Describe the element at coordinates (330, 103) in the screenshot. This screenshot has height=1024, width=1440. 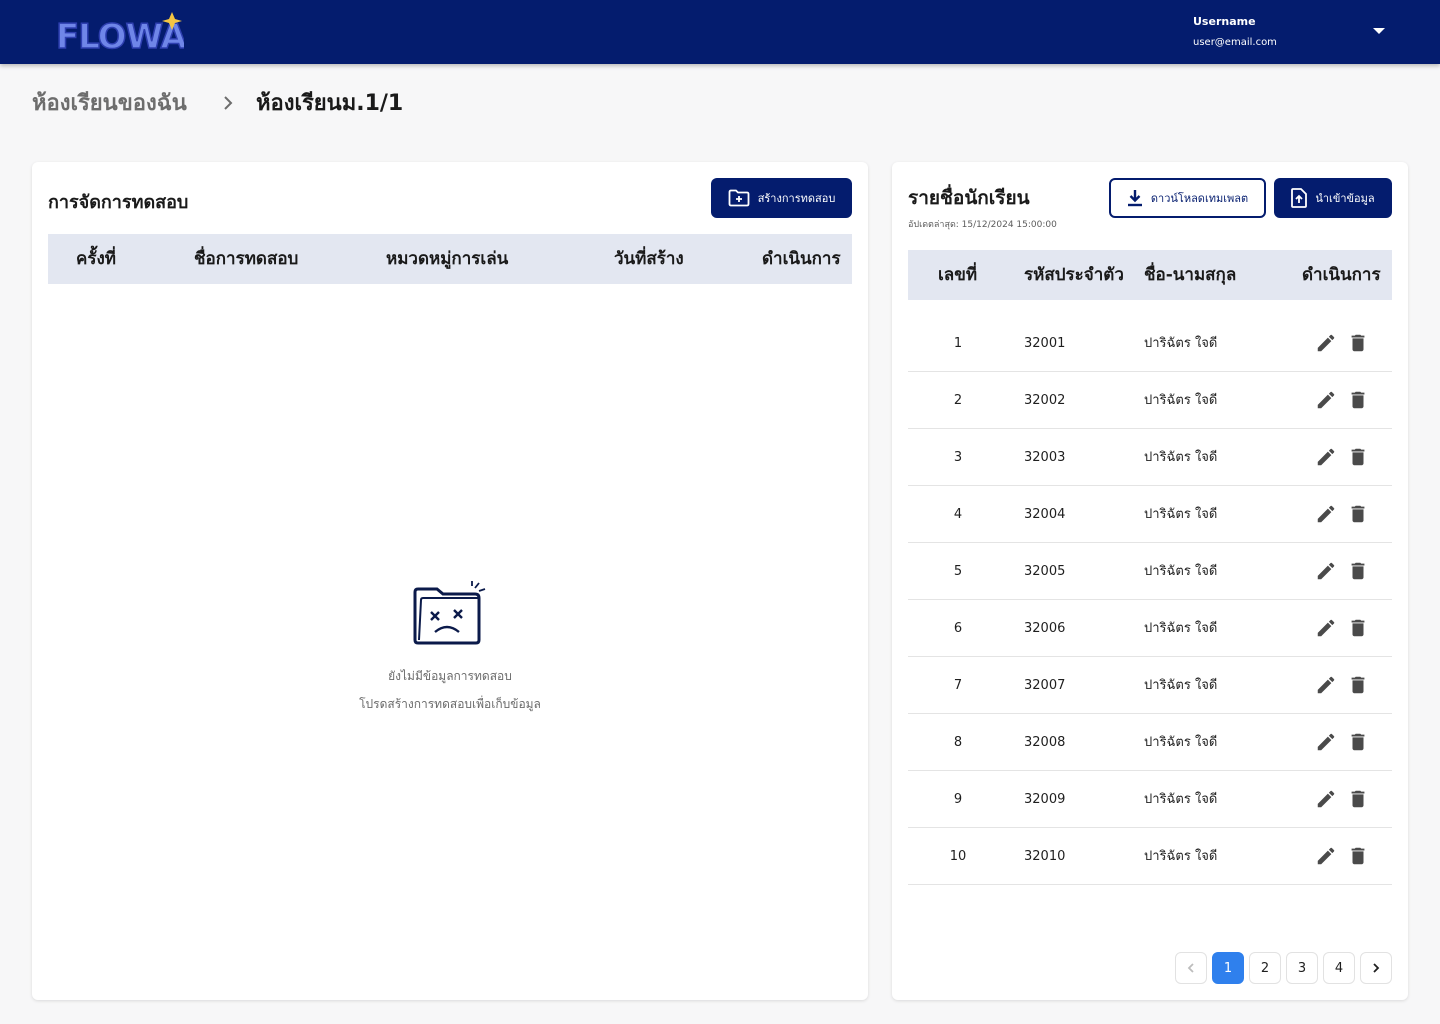
I see `breadcrumb-current: ห้องเรียนม.1/1` at that location.